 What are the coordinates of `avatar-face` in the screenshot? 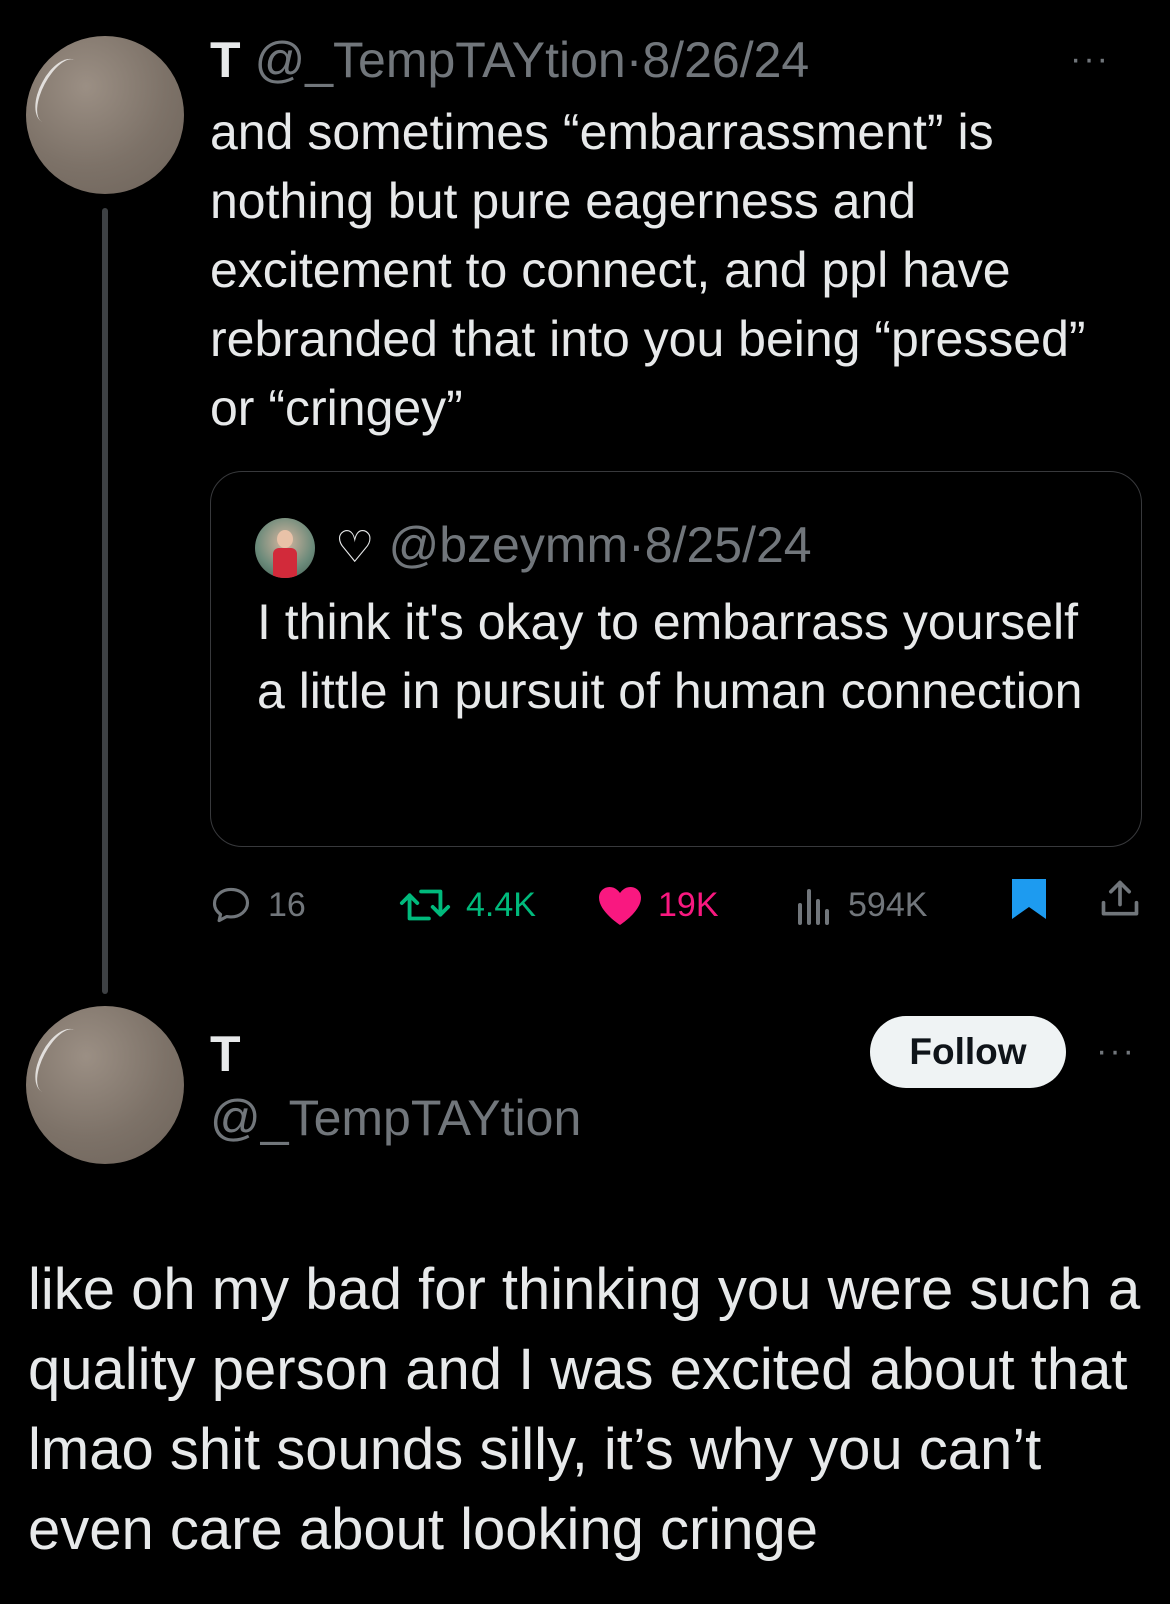 It's located at (285, 539).